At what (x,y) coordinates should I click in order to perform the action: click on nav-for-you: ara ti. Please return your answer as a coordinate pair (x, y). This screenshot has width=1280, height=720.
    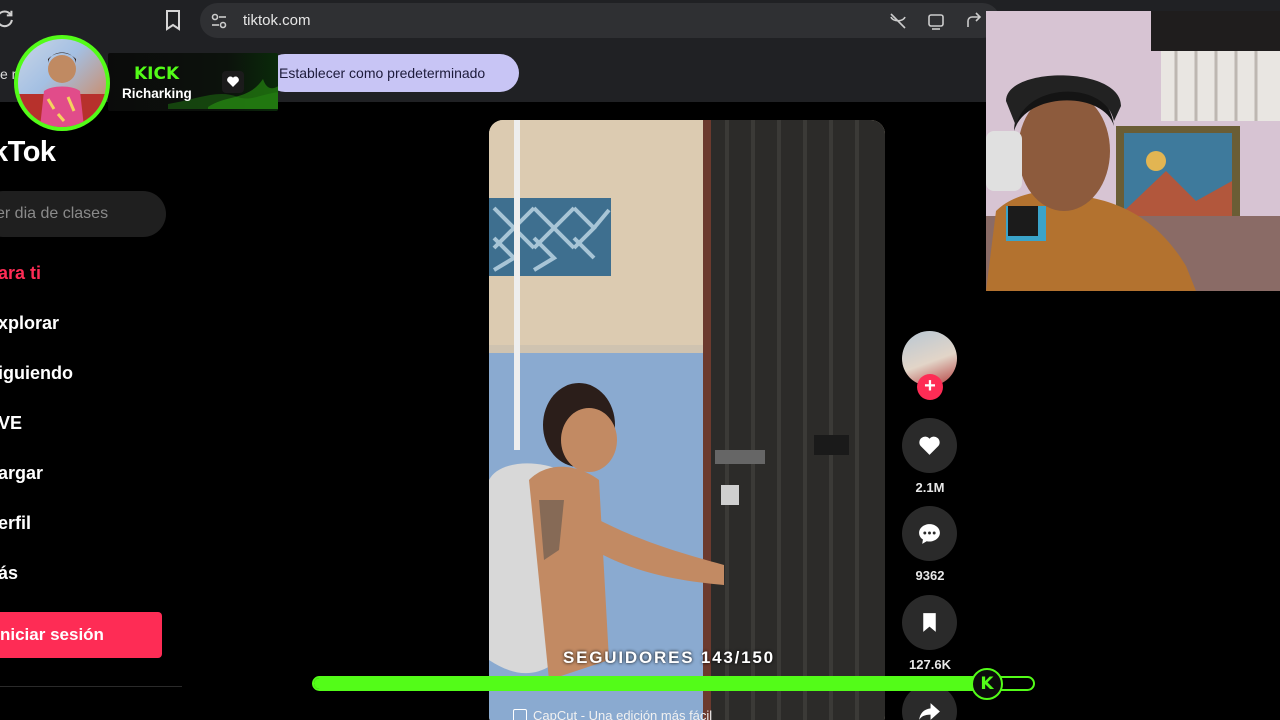
    Looking at the image, I should click on (20, 273).